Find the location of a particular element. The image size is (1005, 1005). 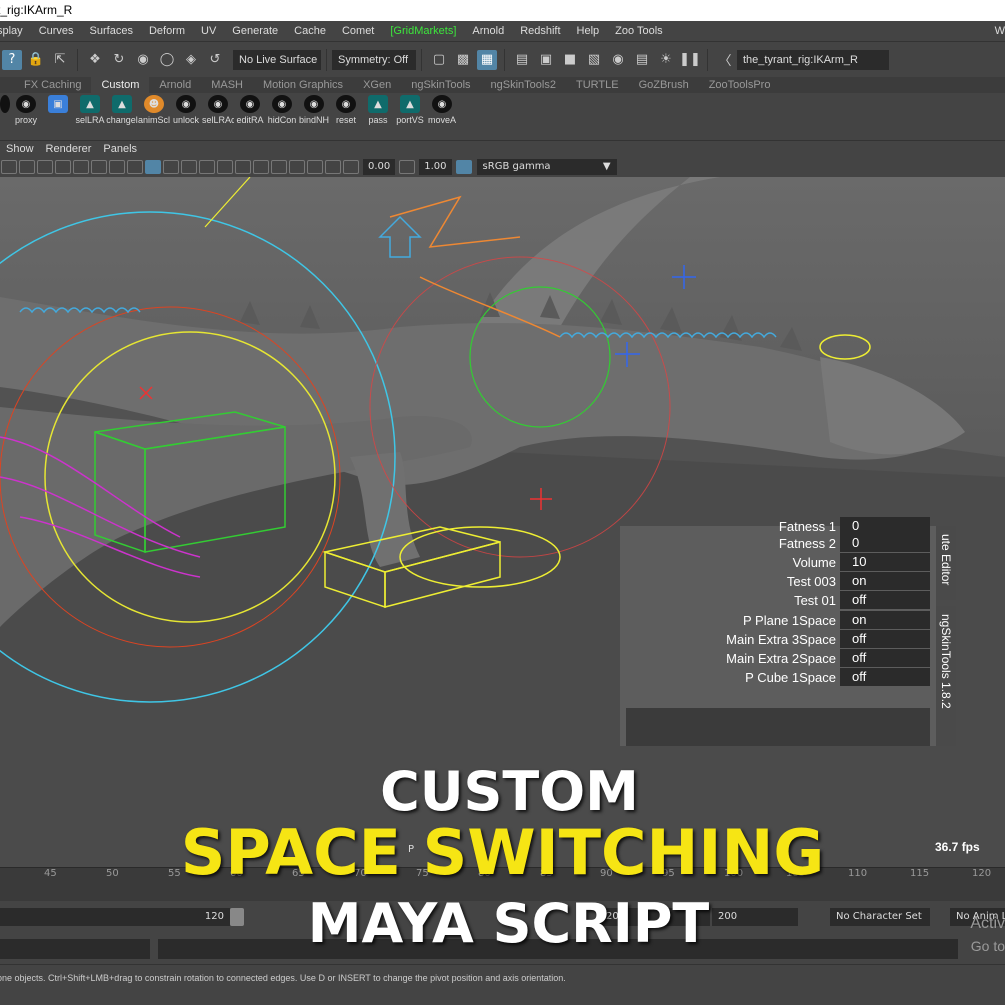

menu-gridmarkets: [GridMarkets] is located at coordinates (423, 31).